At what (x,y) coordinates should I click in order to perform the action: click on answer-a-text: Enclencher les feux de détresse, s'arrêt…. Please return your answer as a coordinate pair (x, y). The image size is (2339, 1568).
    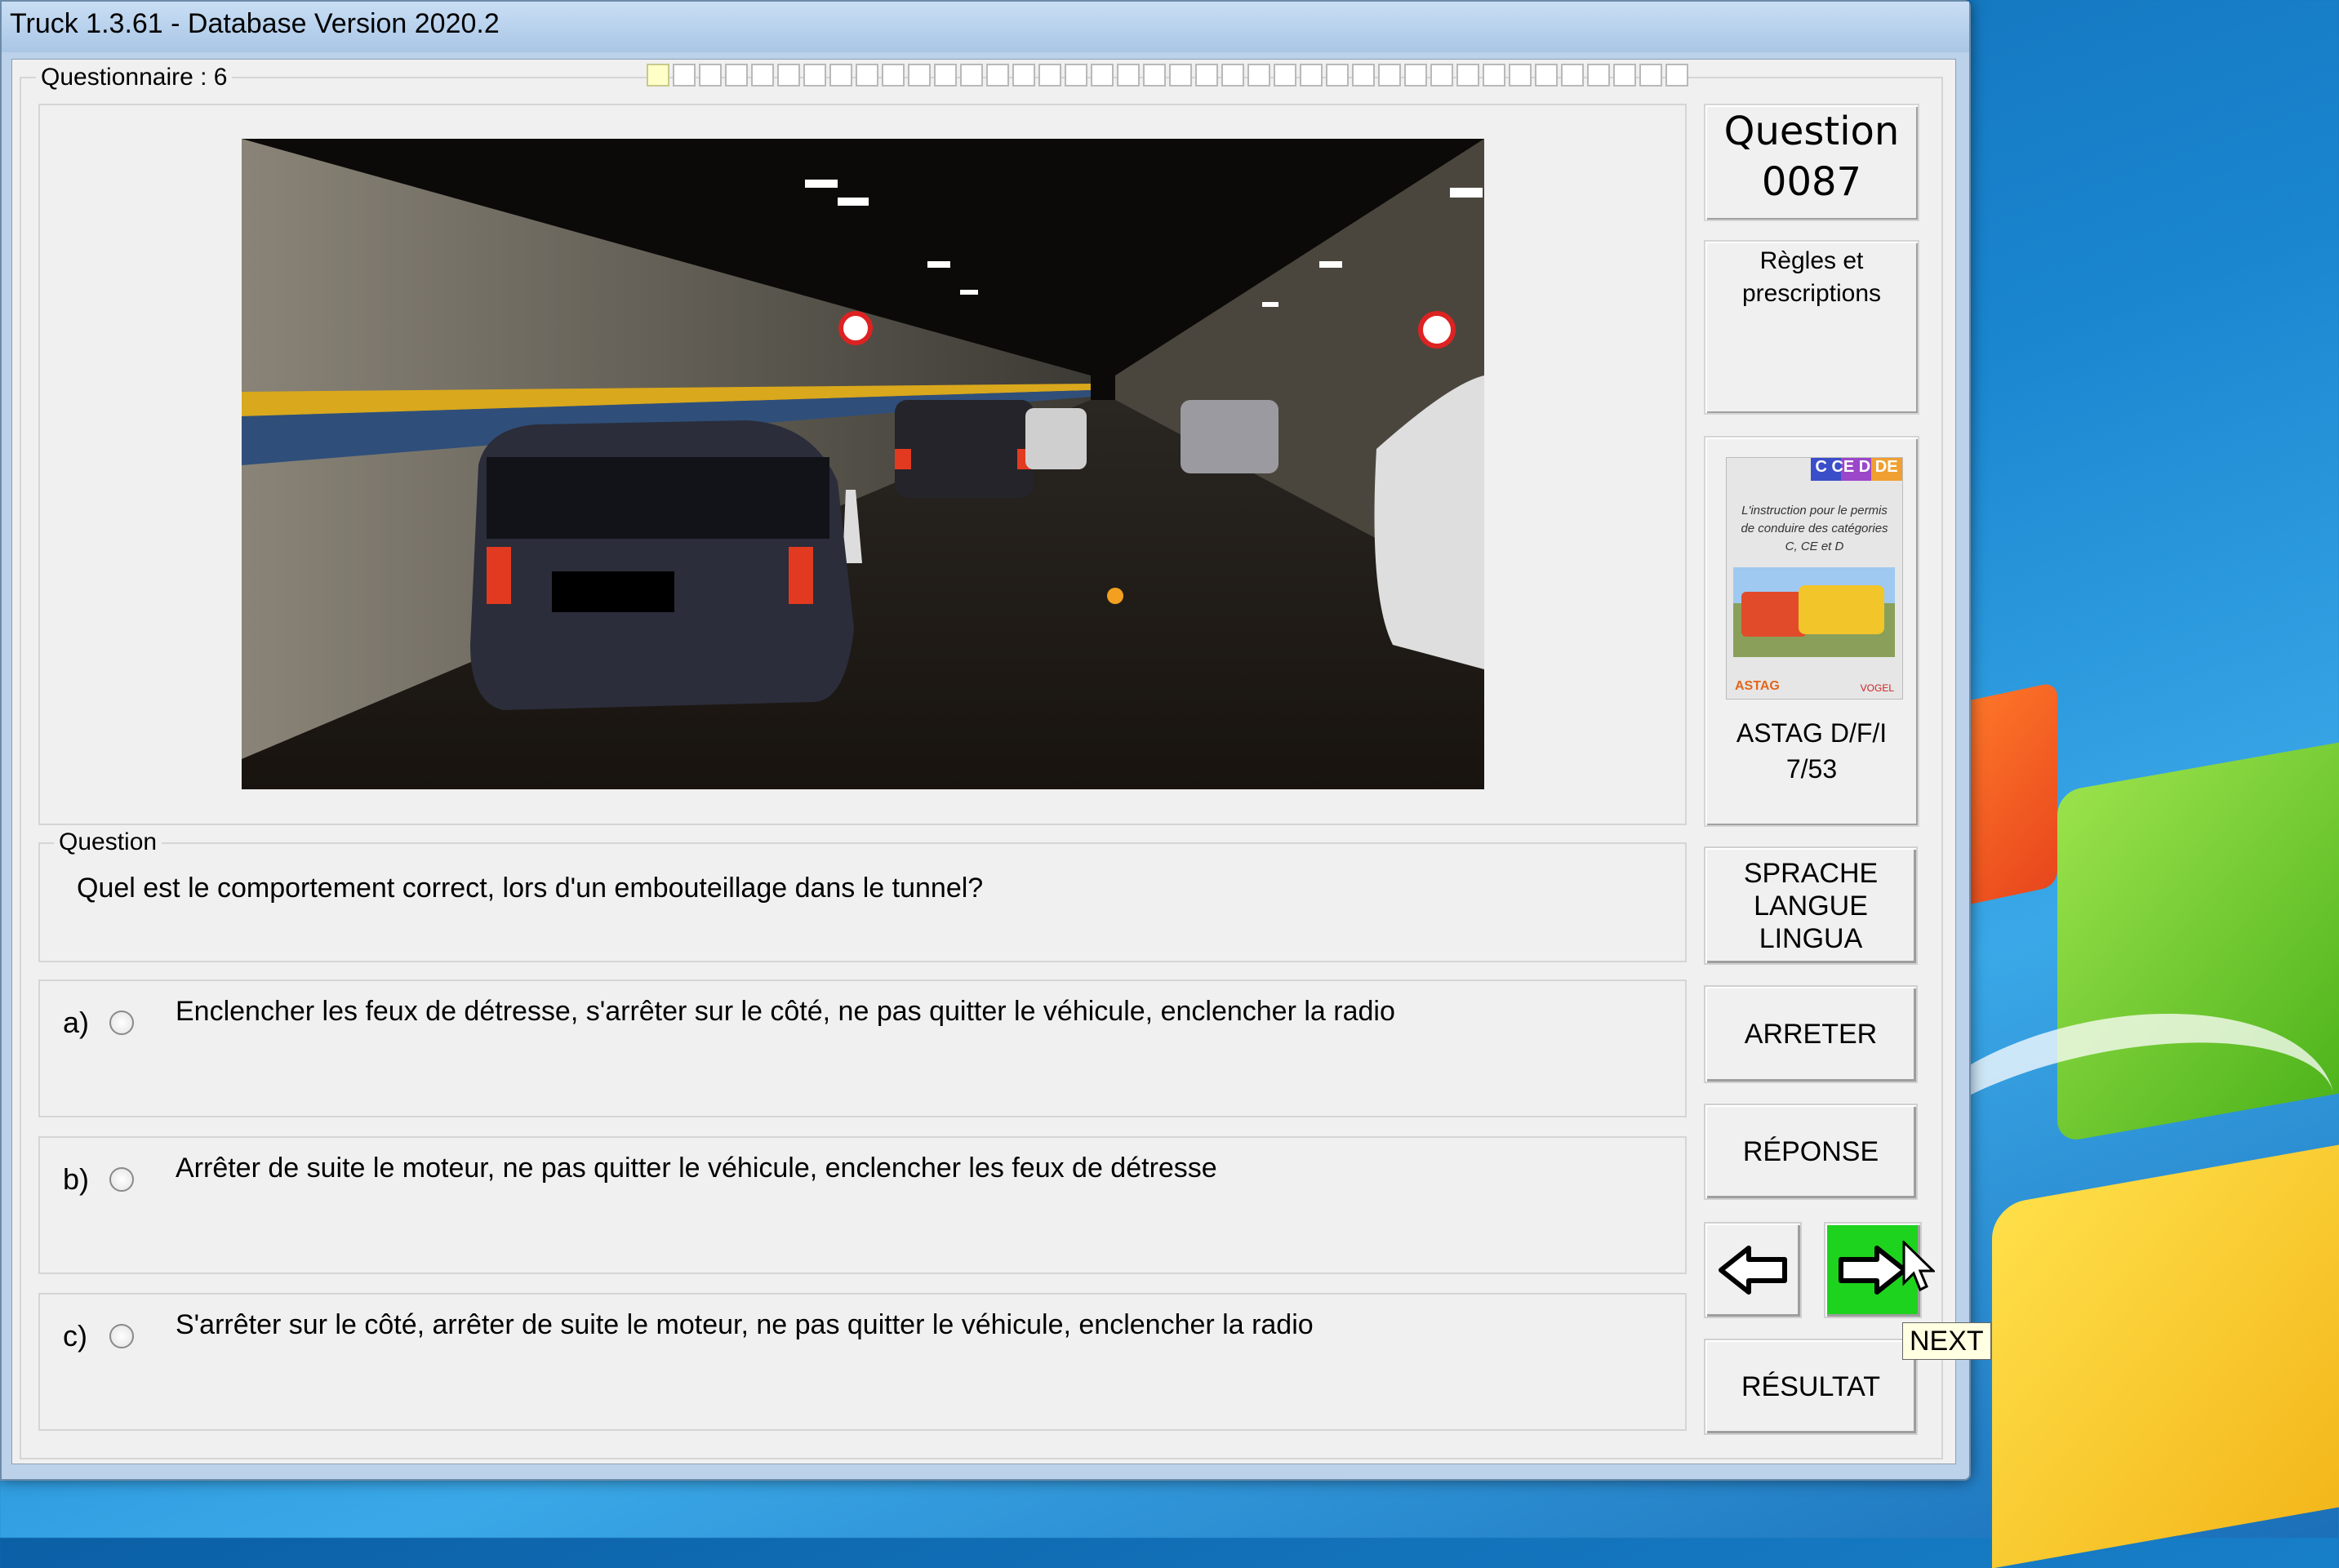
    Looking at the image, I should click on (785, 1011).